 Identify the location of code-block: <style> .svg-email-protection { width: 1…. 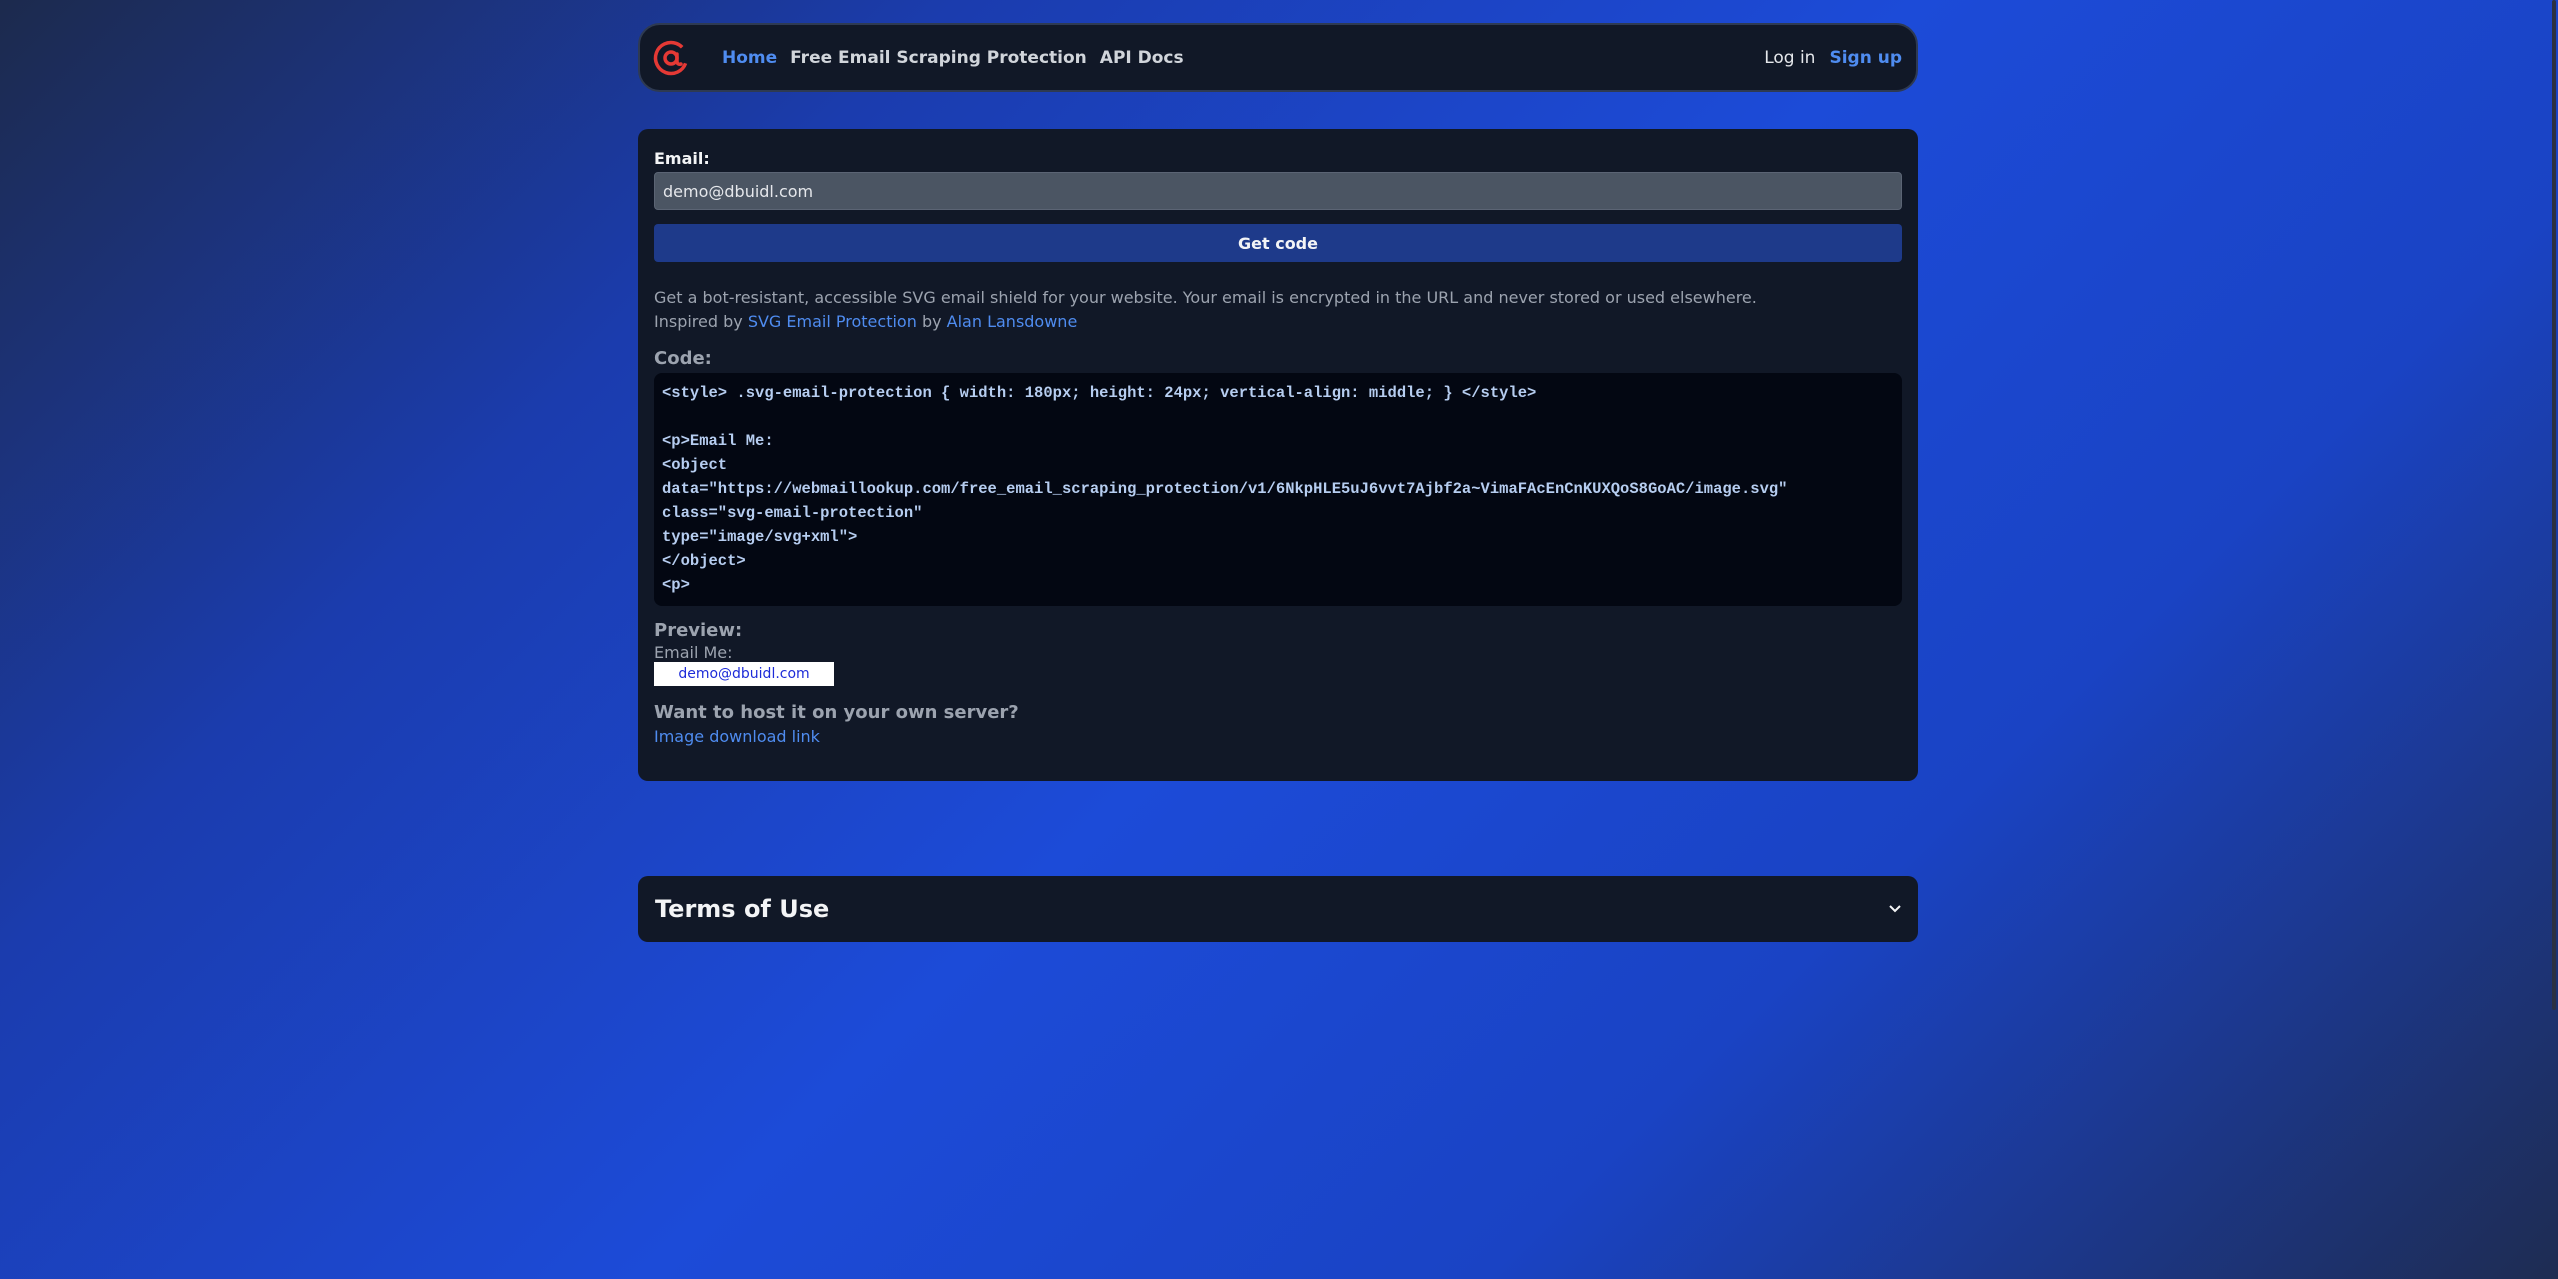
(1278, 489).